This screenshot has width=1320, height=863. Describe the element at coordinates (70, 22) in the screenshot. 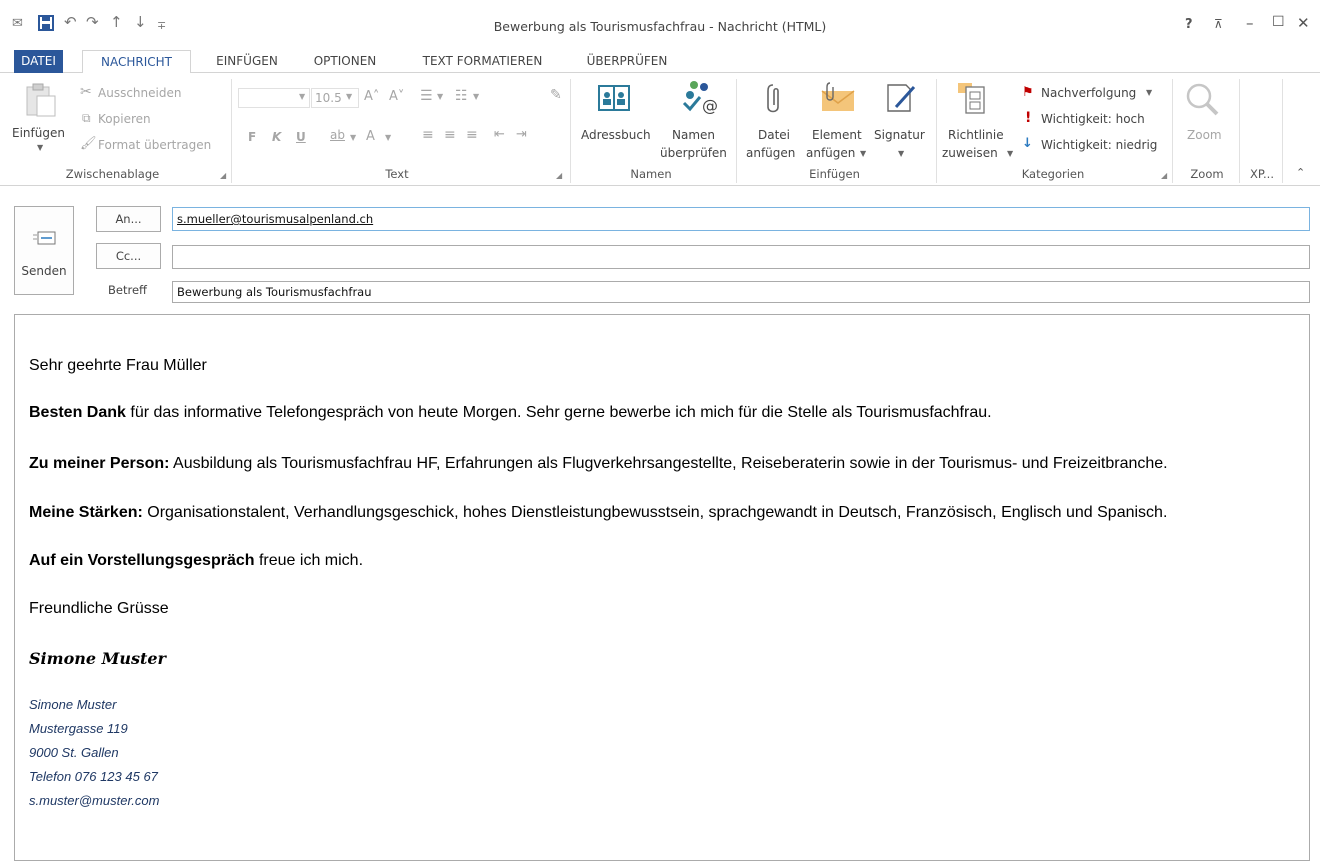

I see `undo-icon: ↶` at that location.